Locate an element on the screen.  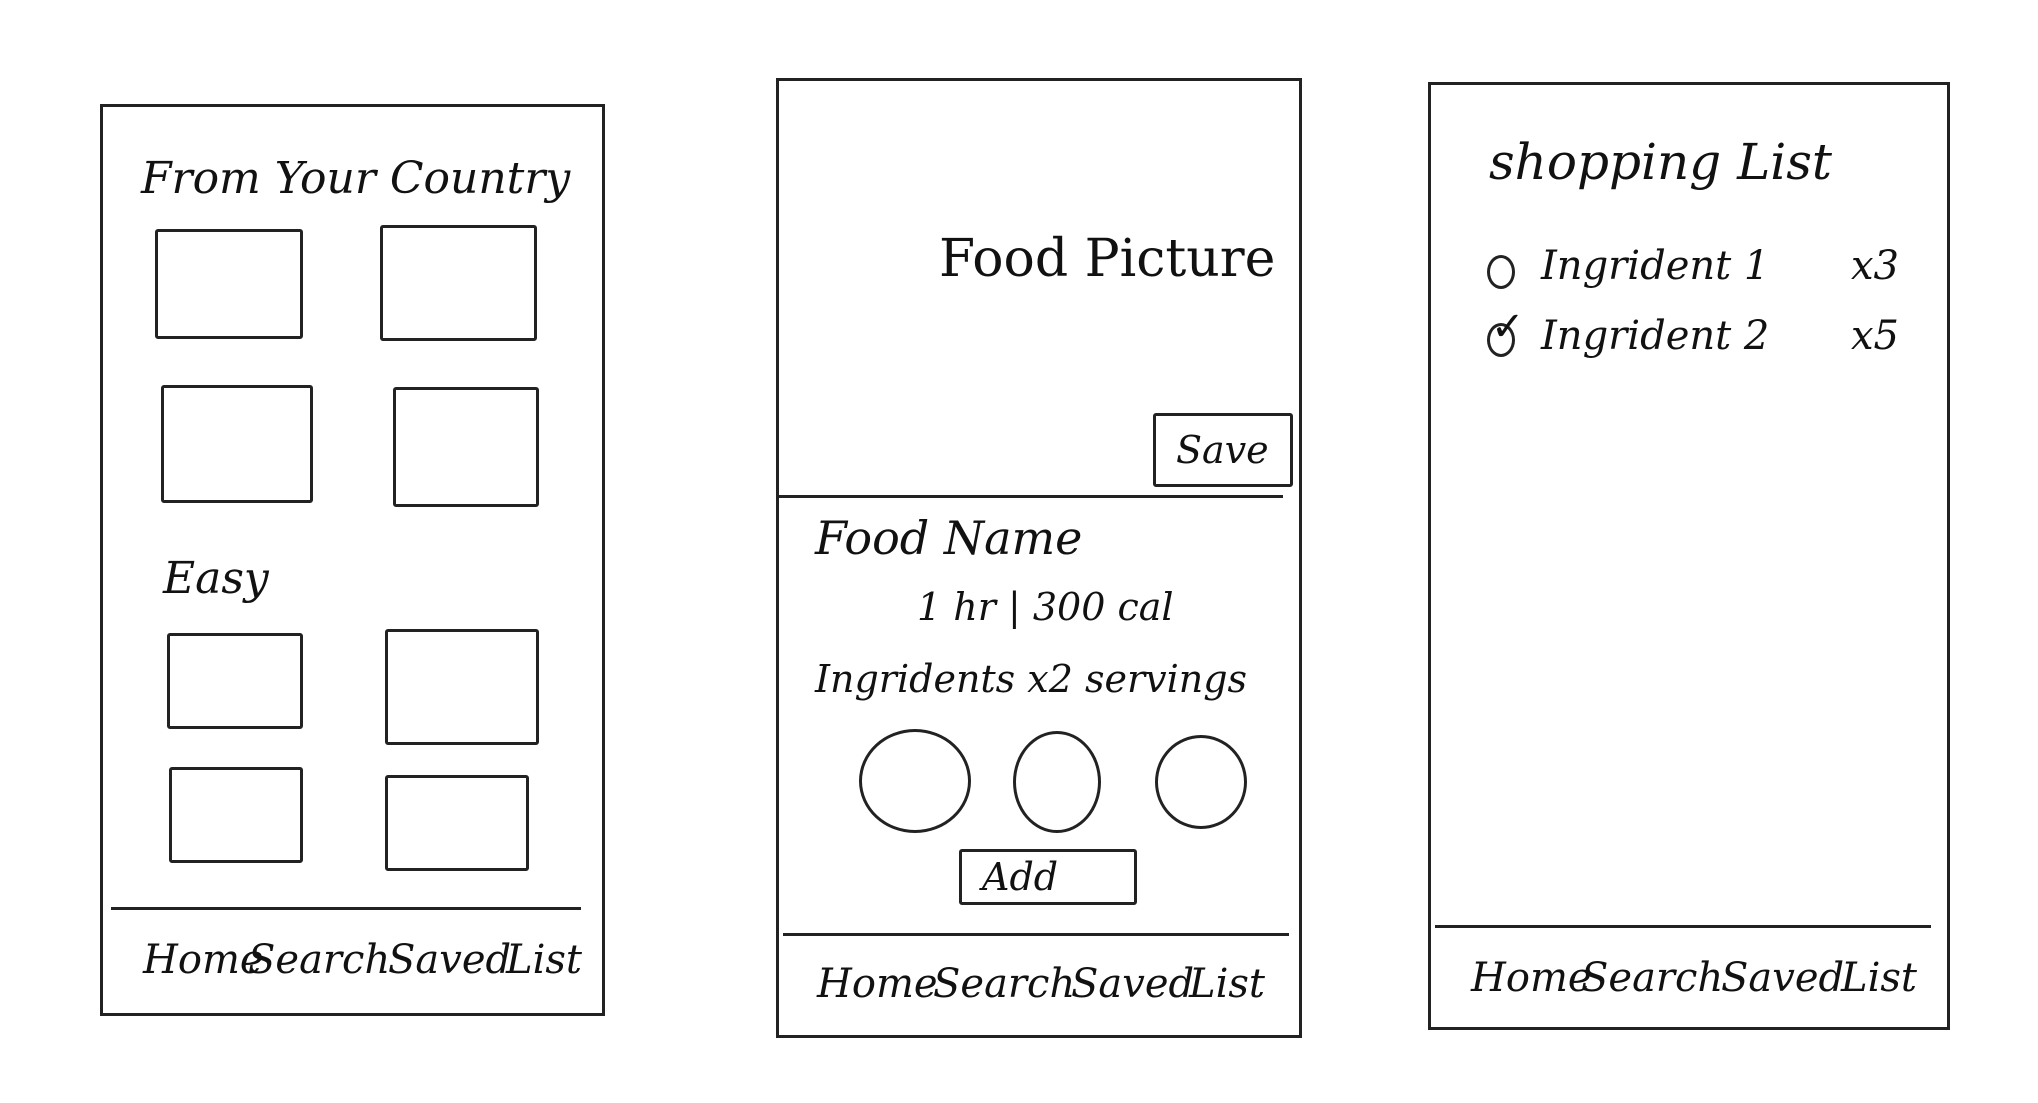
food-name: Food Name is located at coordinates (949, 538).